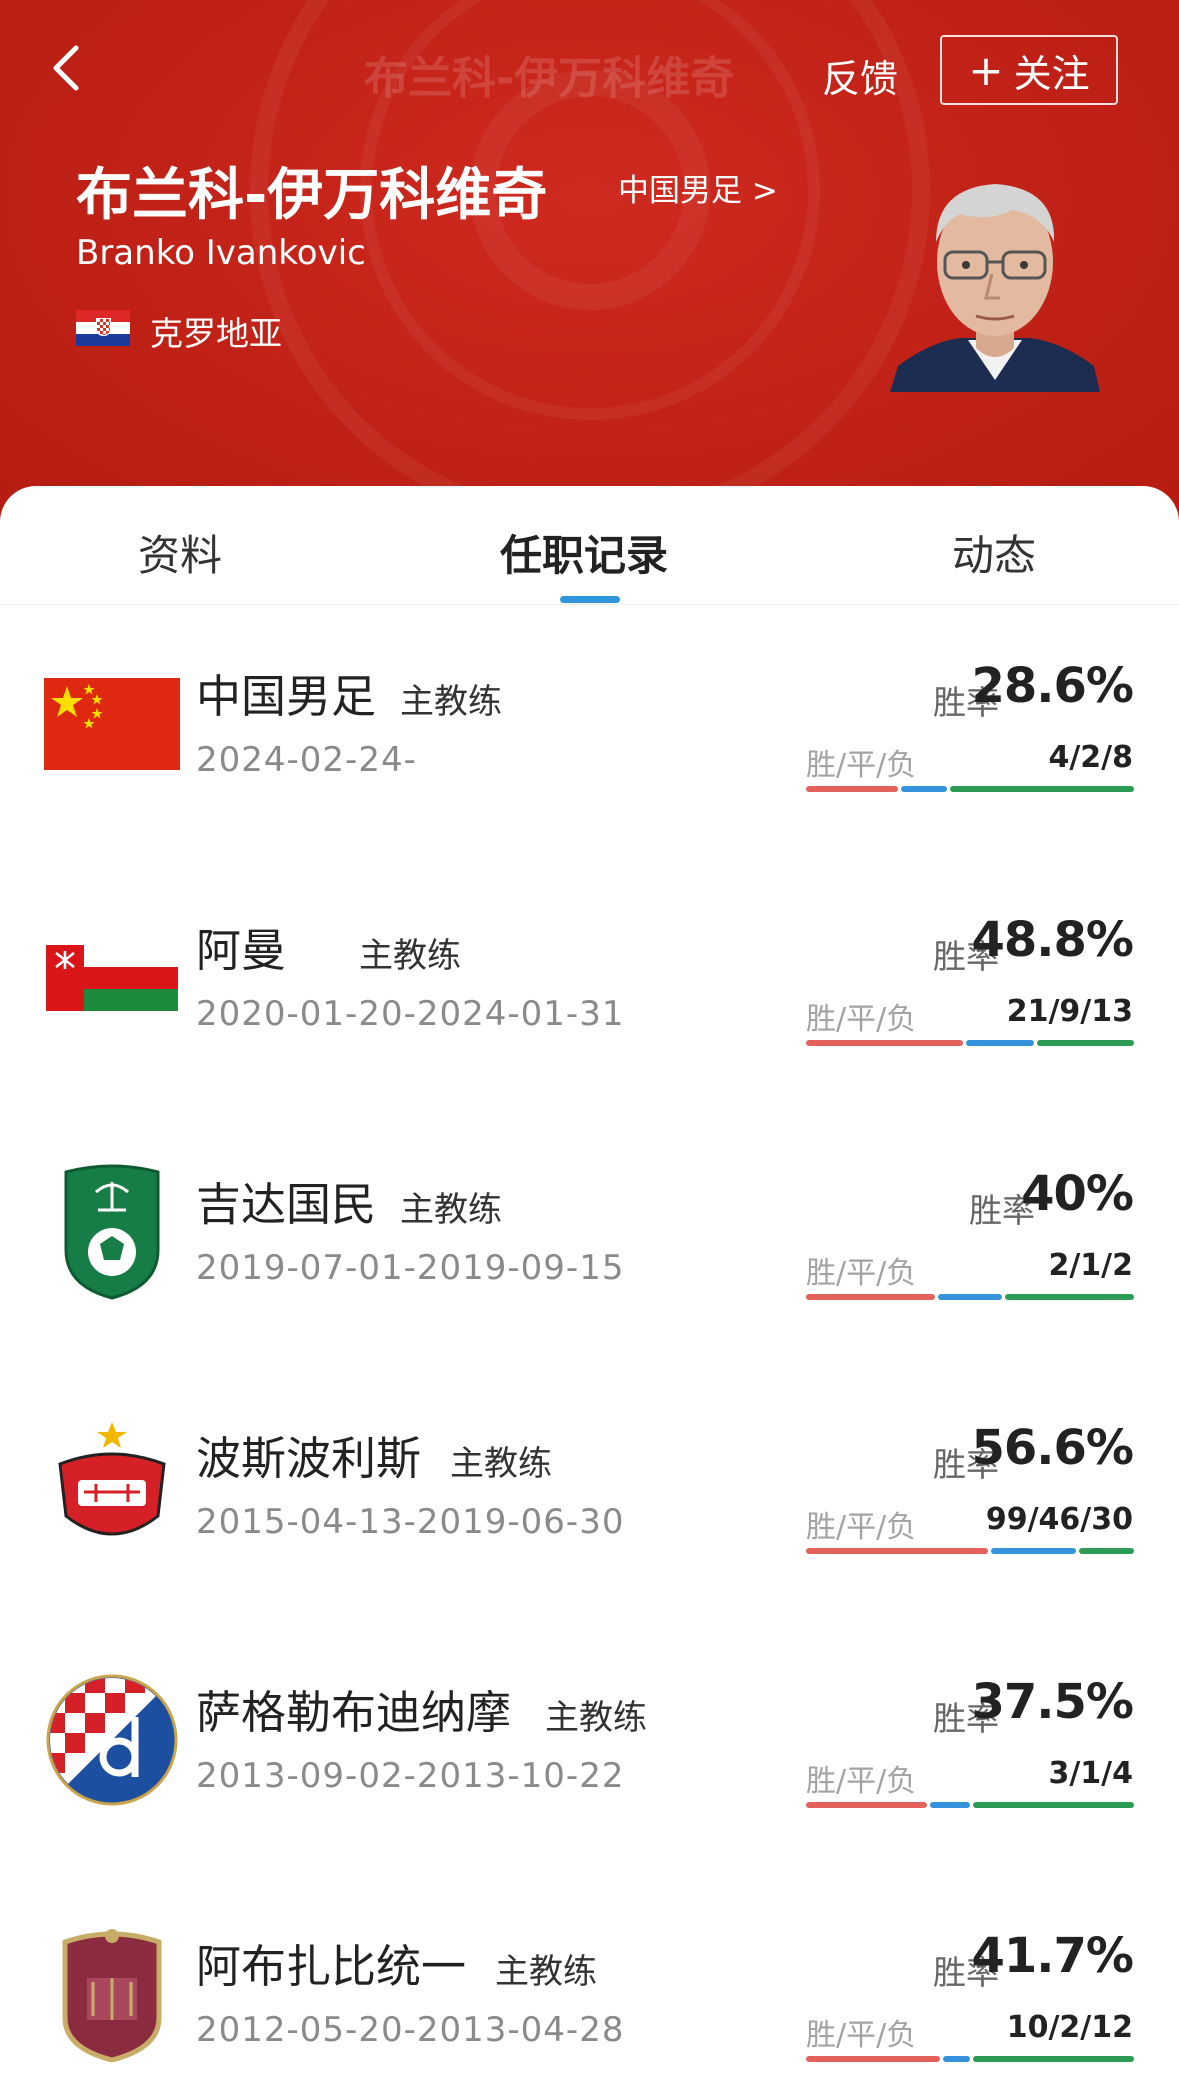  I want to click on coach-avatar, so click(995, 288).